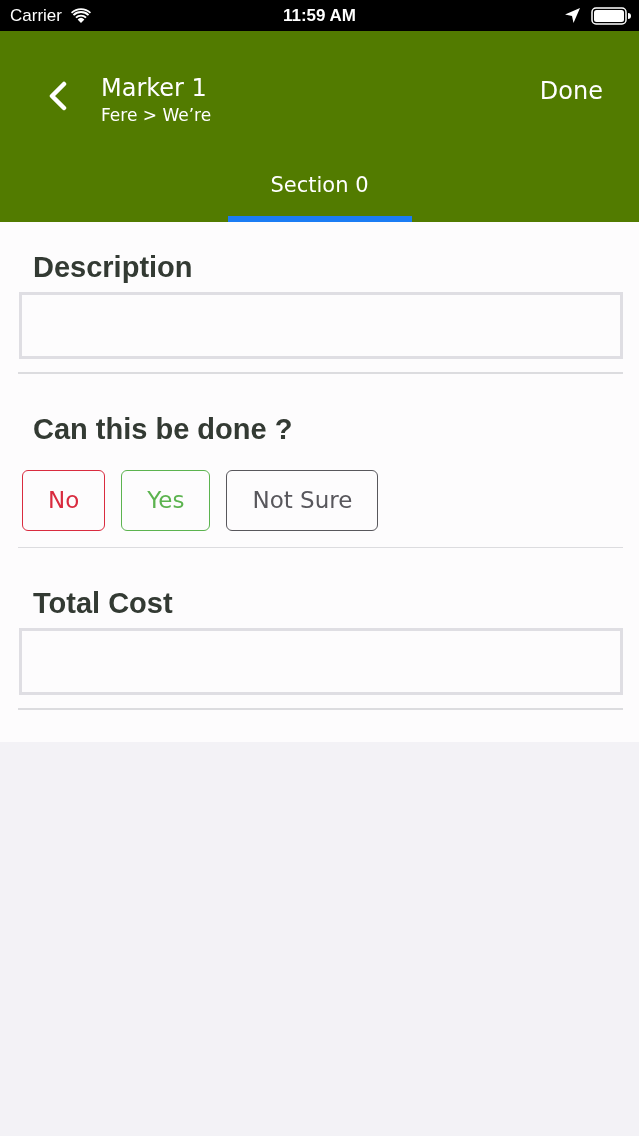  I want to click on choice-button: Not Sure, so click(302, 500).